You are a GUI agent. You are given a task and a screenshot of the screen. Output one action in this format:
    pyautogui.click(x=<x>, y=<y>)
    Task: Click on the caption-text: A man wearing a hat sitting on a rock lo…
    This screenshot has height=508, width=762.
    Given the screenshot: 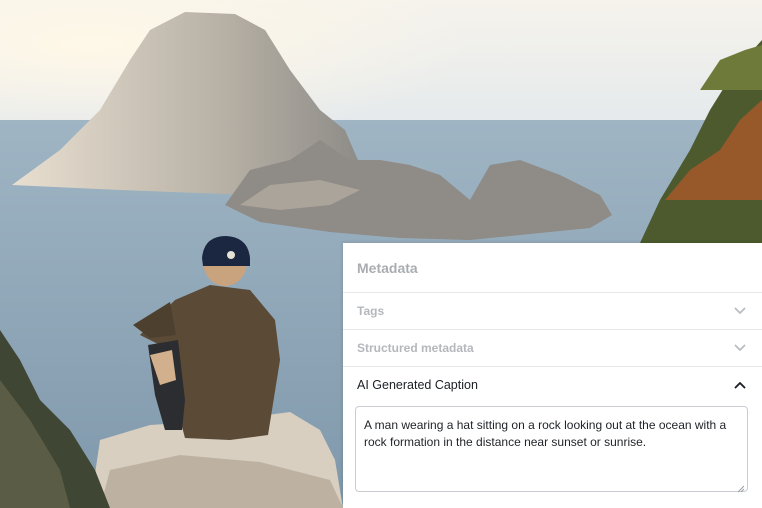 What is the action you would take?
    pyautogui.click(x=545, y=433)
    